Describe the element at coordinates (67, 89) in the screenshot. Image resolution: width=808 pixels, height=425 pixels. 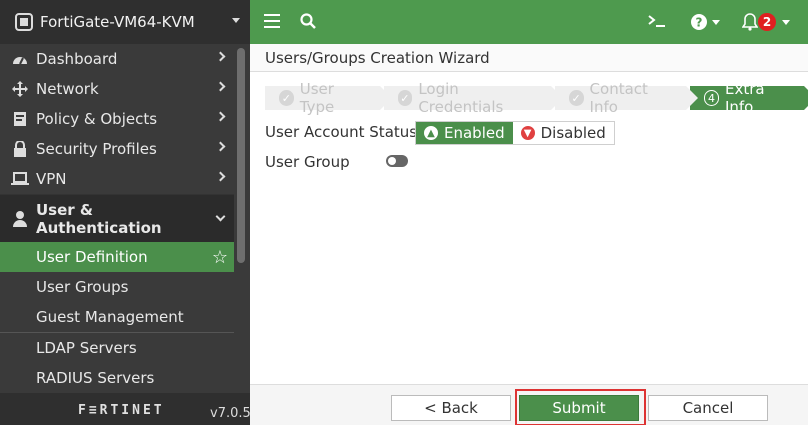
I see `sidebar-item-label: Network` at that location.